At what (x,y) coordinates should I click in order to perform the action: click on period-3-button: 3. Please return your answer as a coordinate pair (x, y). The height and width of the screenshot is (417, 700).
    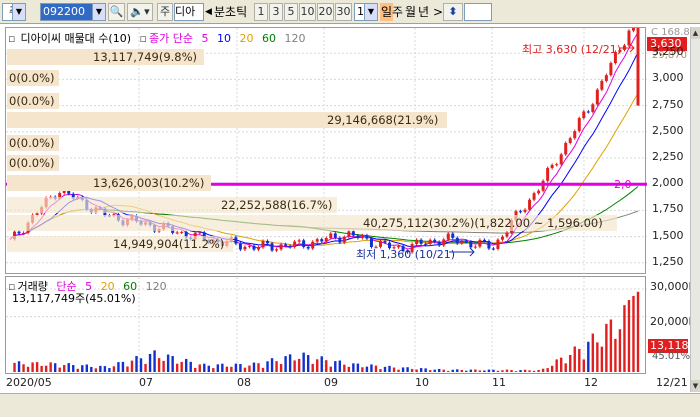
    Looking at the image, I should click on (276, 12).